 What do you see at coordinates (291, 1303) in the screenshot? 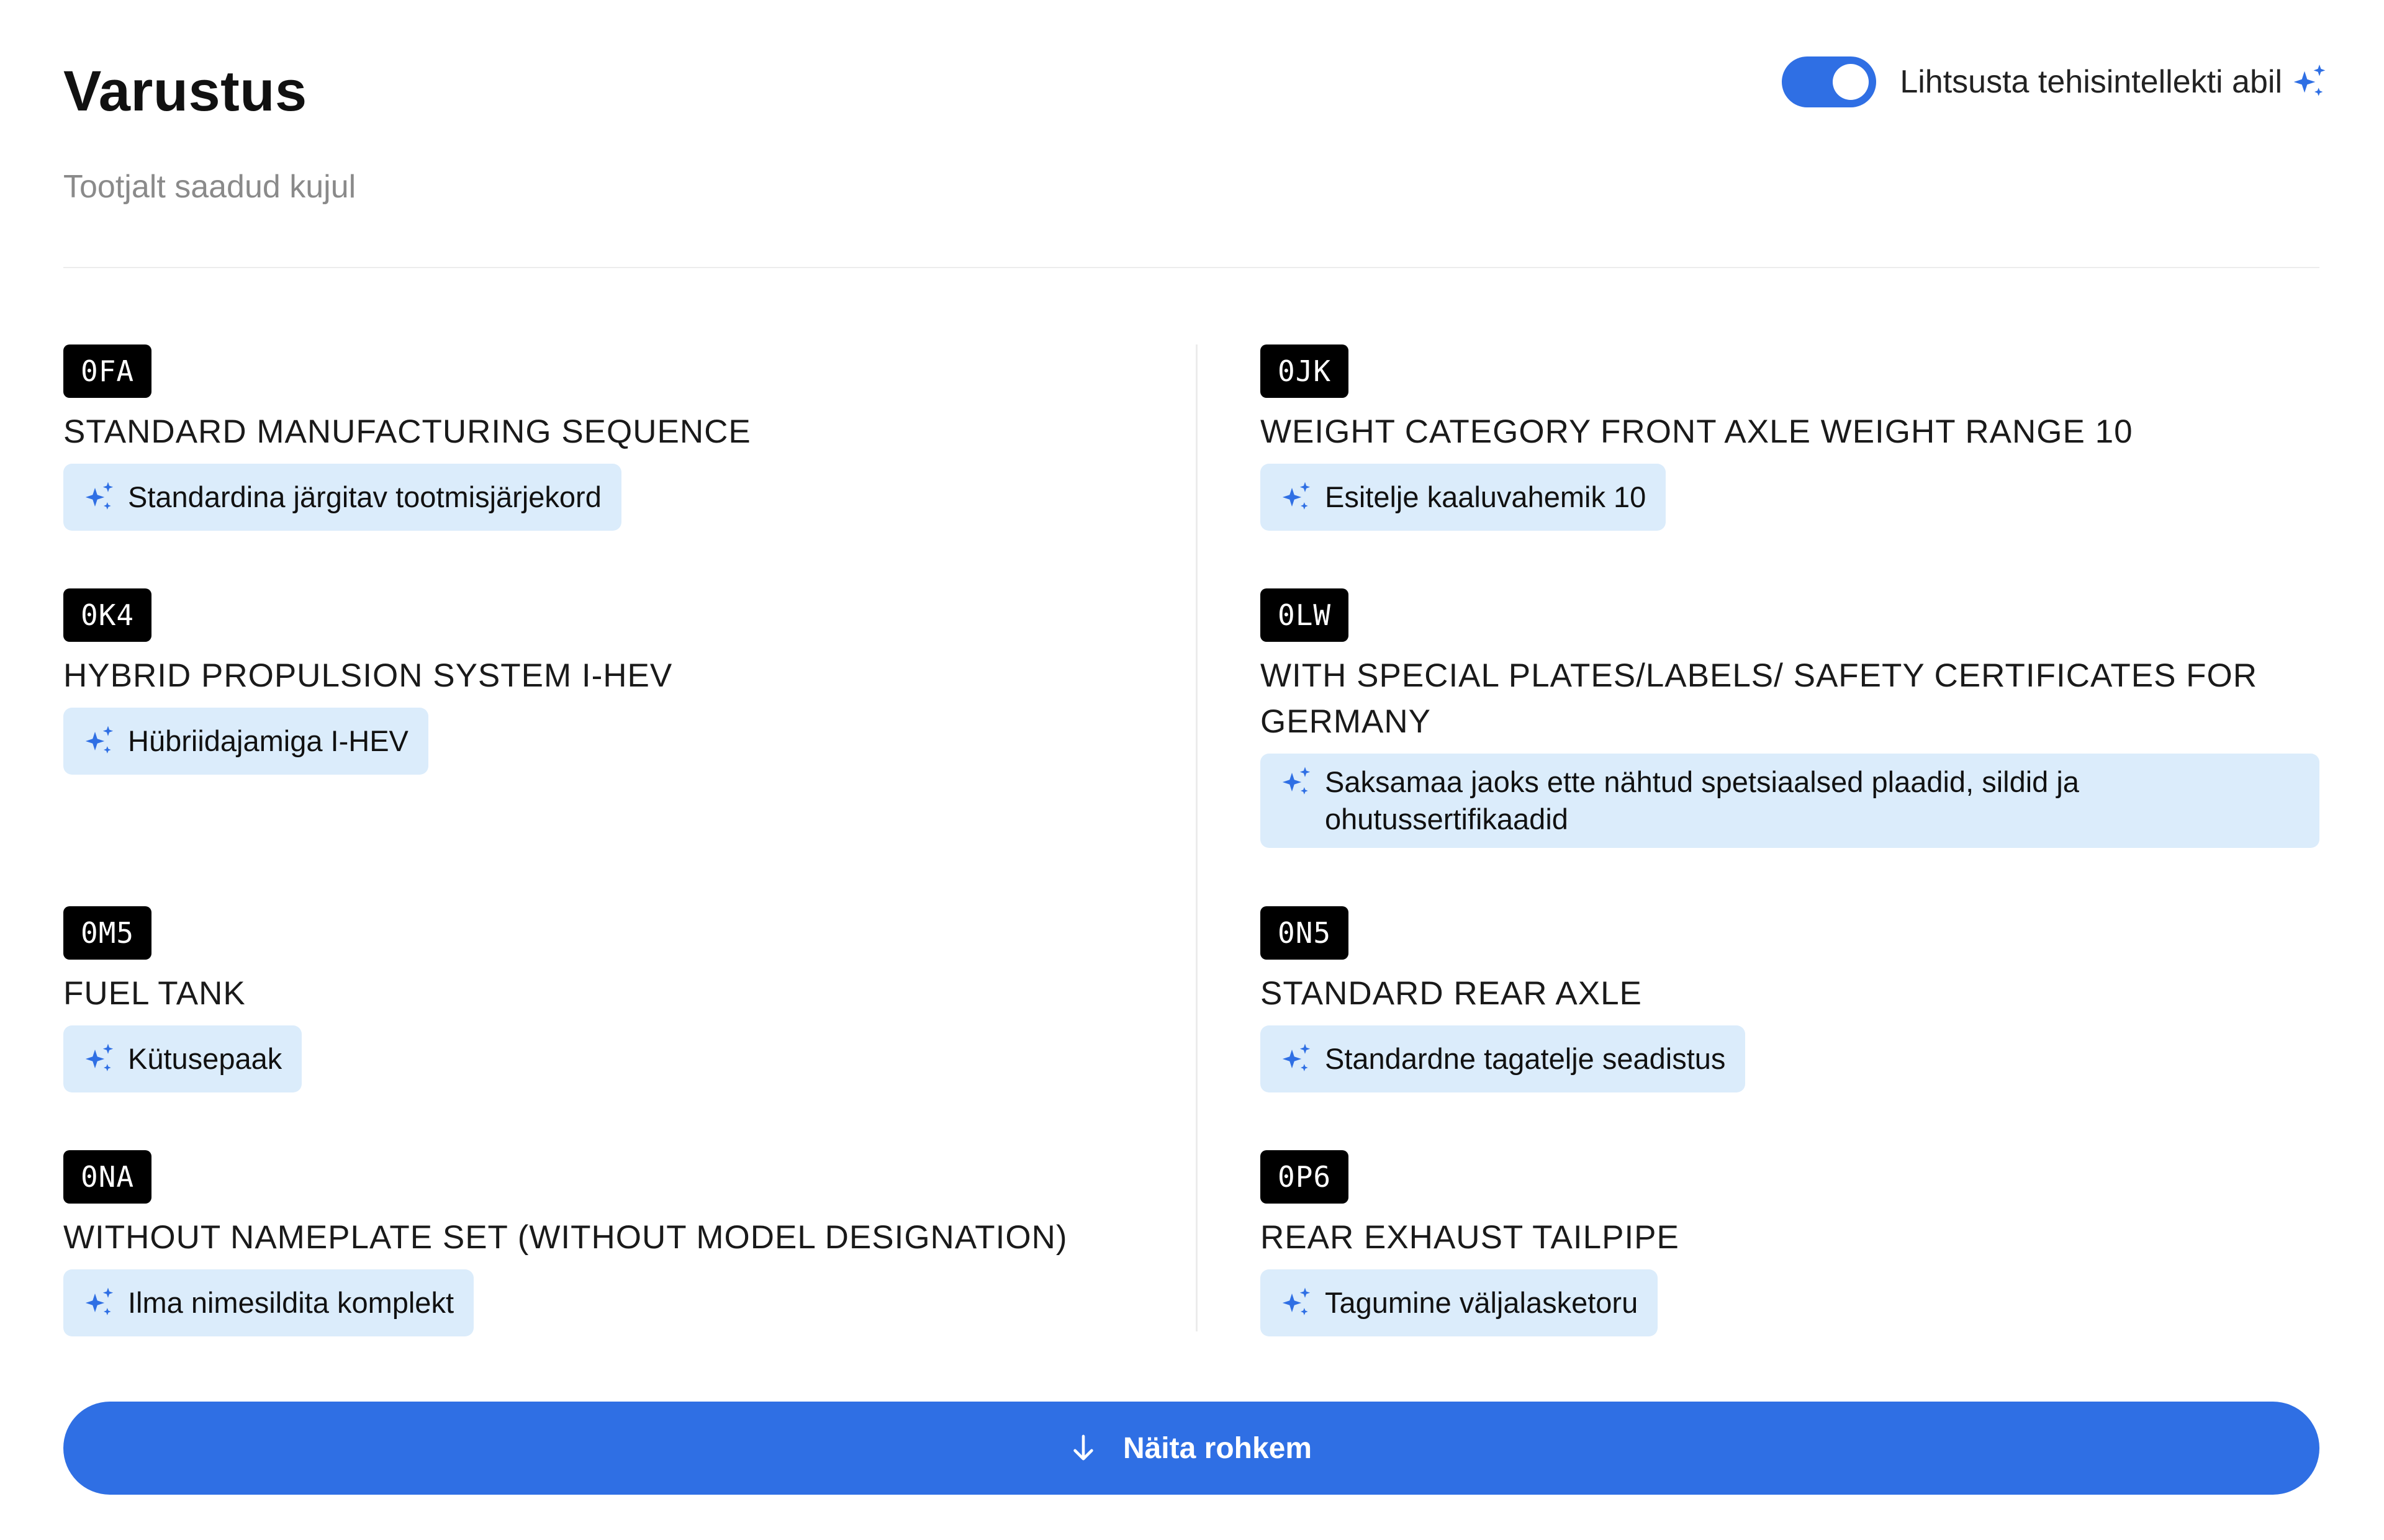
I see `simplified-description: Ilma nimesildita komplekt` at bounding box center [291, 1303].